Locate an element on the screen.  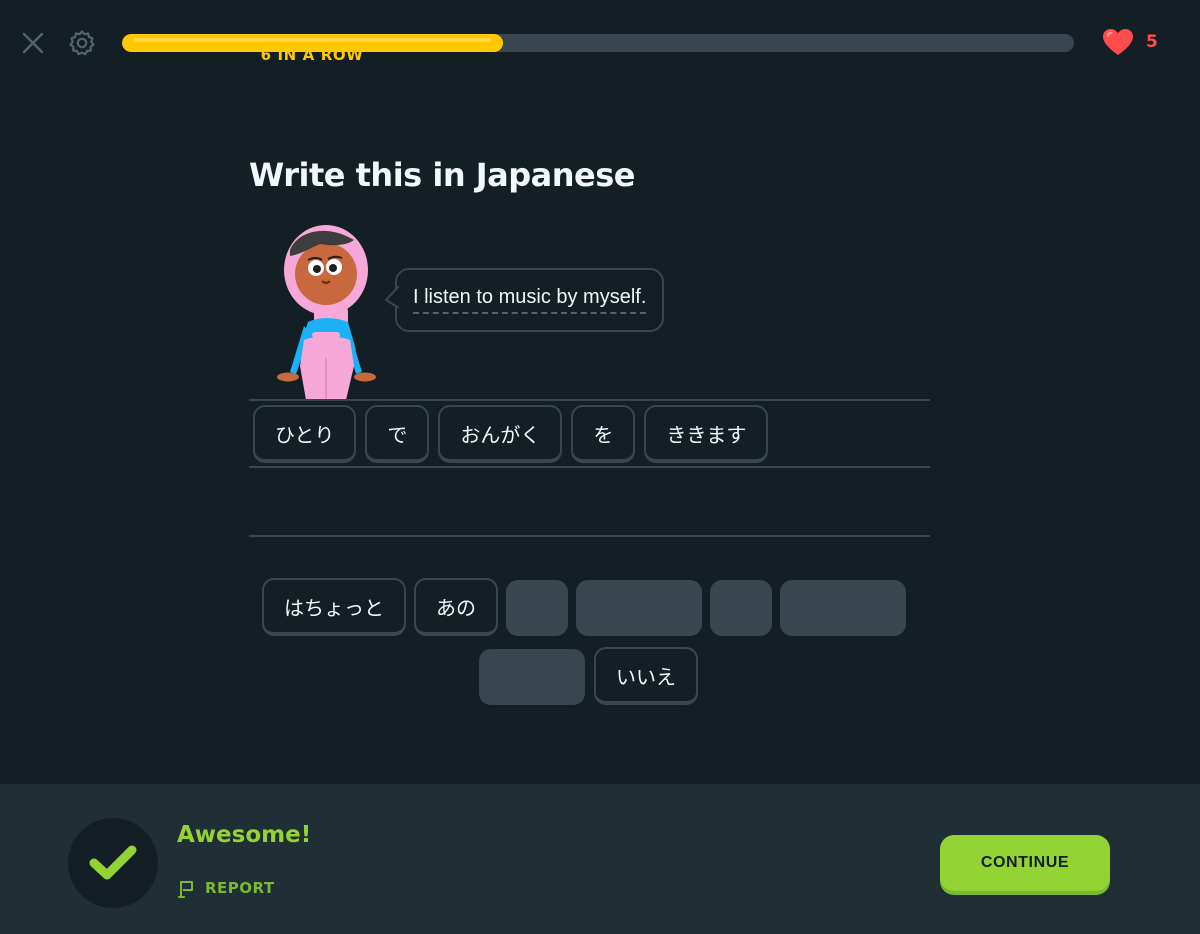
streak-label: 6 IN A ROW is located at coordinates (312, 55).